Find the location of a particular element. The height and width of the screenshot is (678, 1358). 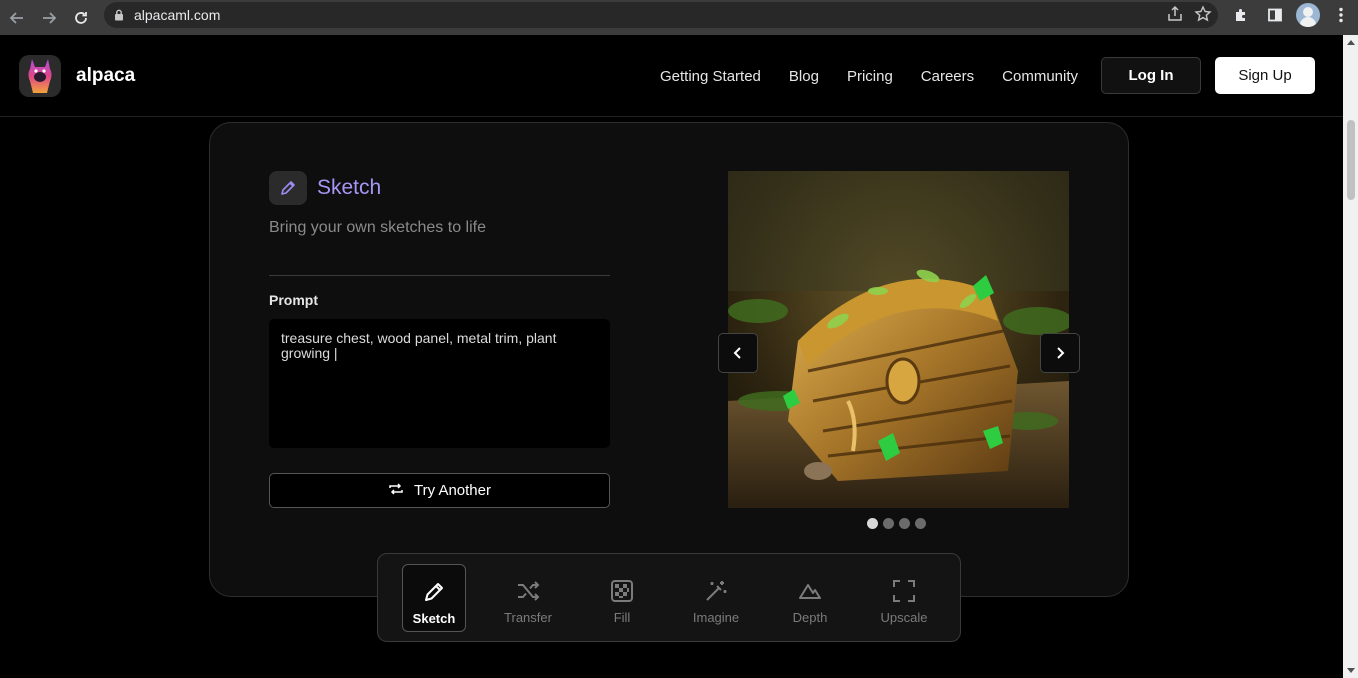

chevron-left-icon is located at coordinates (737, 353).